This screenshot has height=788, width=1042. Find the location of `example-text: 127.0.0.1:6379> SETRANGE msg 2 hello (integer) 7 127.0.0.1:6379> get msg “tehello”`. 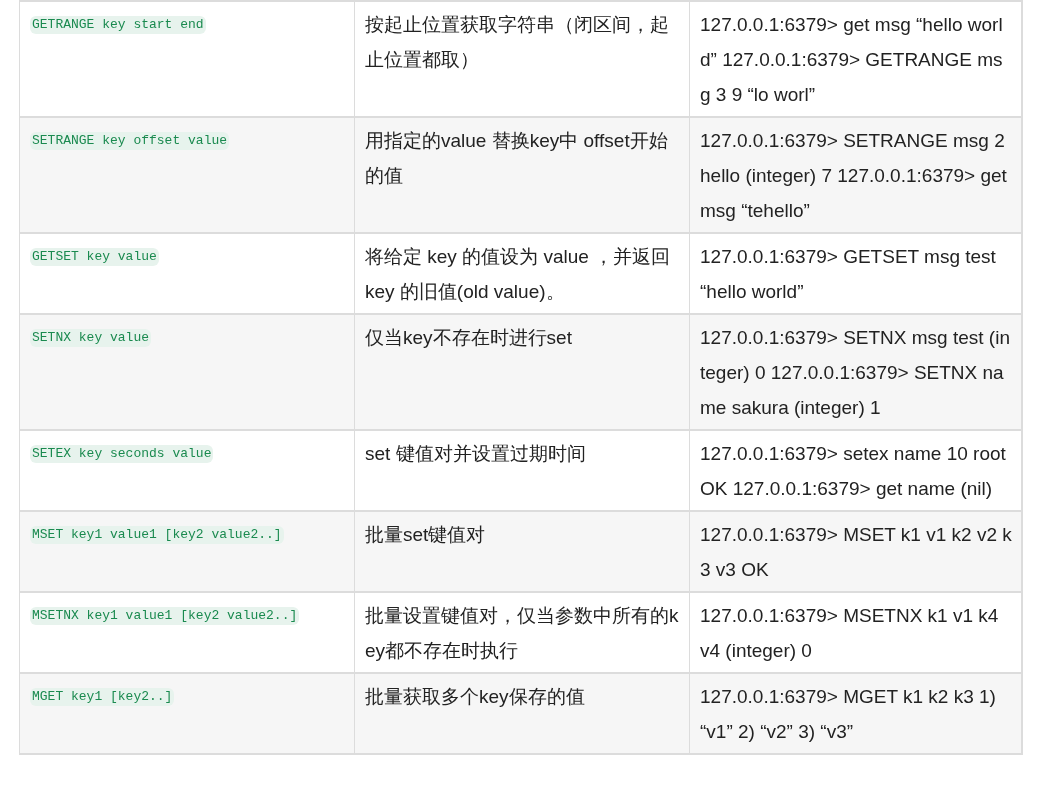

example-text: 127.0.0.1:6379> SETRANGE msg 2 hello (integer) 7 127.0.0.1:6379> get msg “tehello” is located at coordinates (854, 176).